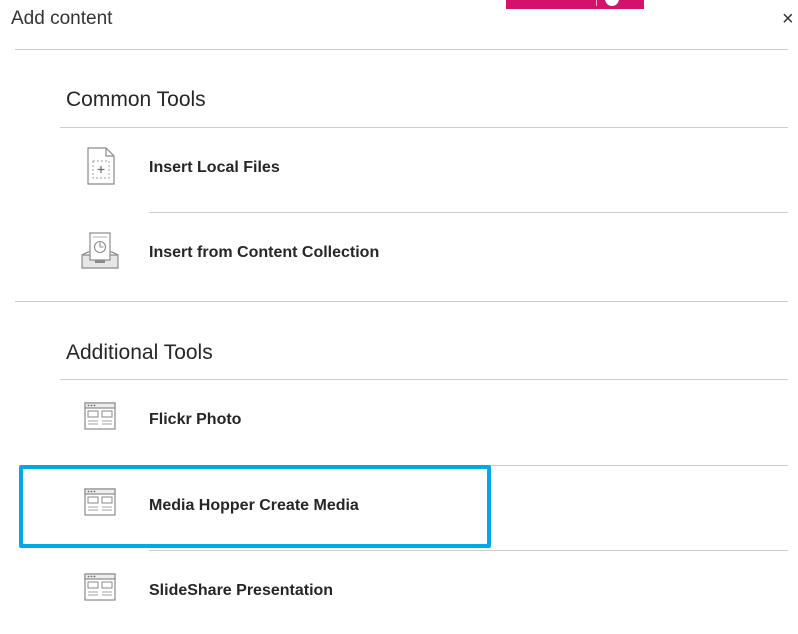  I want to click on tool-label-slideshare-presentation: SlideShare Presentation, so click(241, 590).